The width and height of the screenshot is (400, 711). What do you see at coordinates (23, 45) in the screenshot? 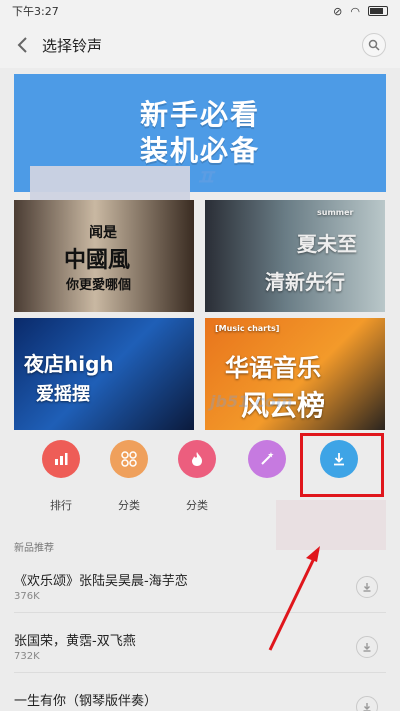
I see `chevron-left-icon` at bounding box center [23, 45].